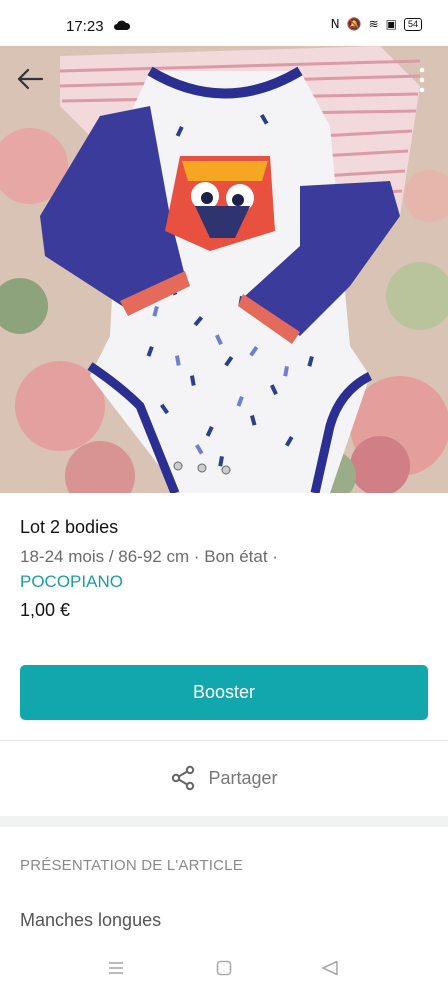 This screenshot has height=995, width=448. Describe the element at coordinates (243, 777) in the screenshot. I see `share-label: Partager` at that location.